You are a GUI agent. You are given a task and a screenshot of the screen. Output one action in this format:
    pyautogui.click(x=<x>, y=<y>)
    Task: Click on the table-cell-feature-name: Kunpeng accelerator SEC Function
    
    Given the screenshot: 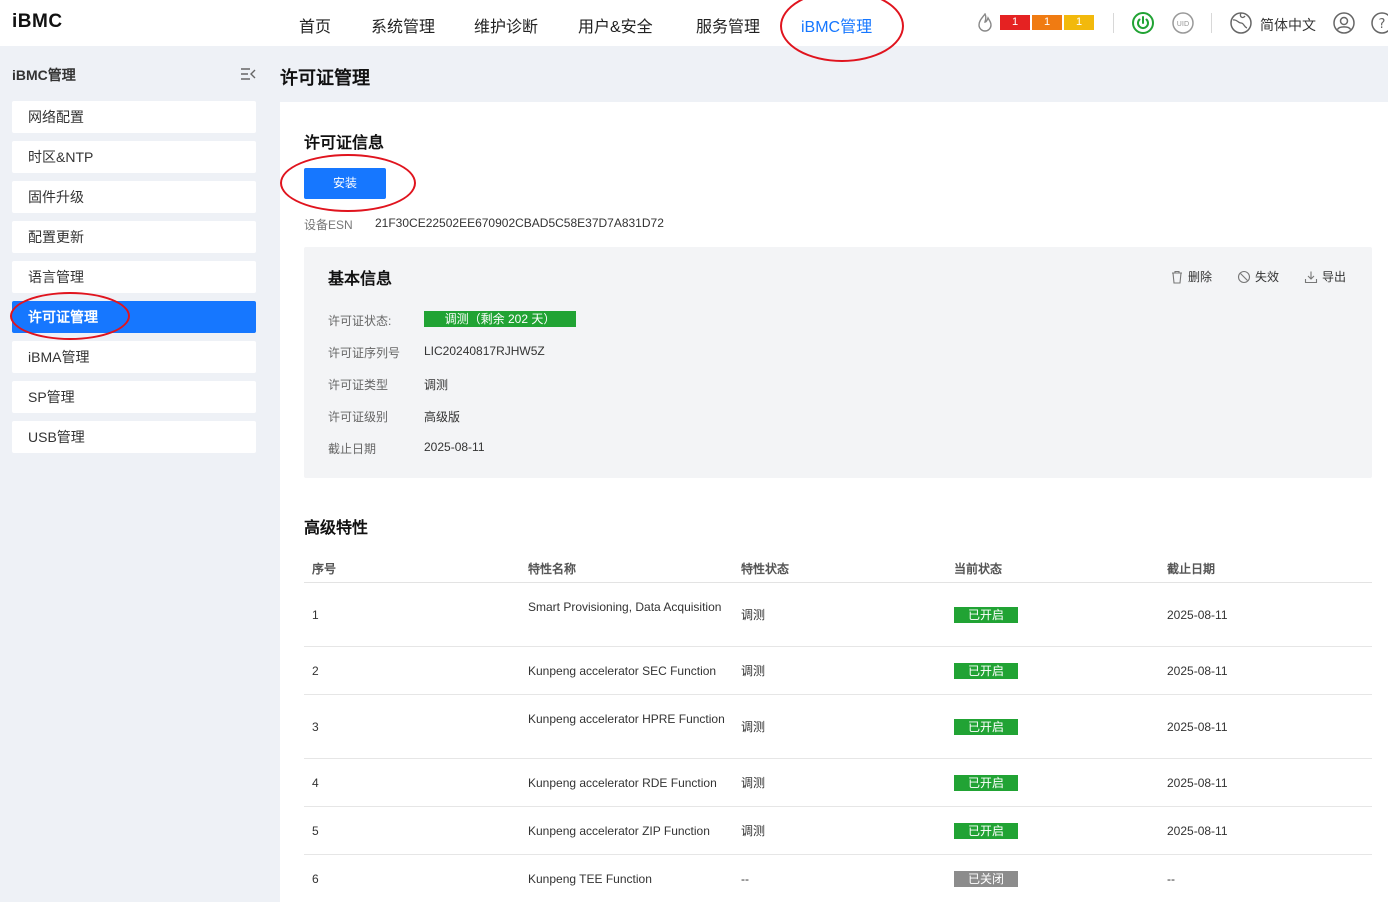 What is the action you would take?
    pyautogui.click(x=622, y=671)
    